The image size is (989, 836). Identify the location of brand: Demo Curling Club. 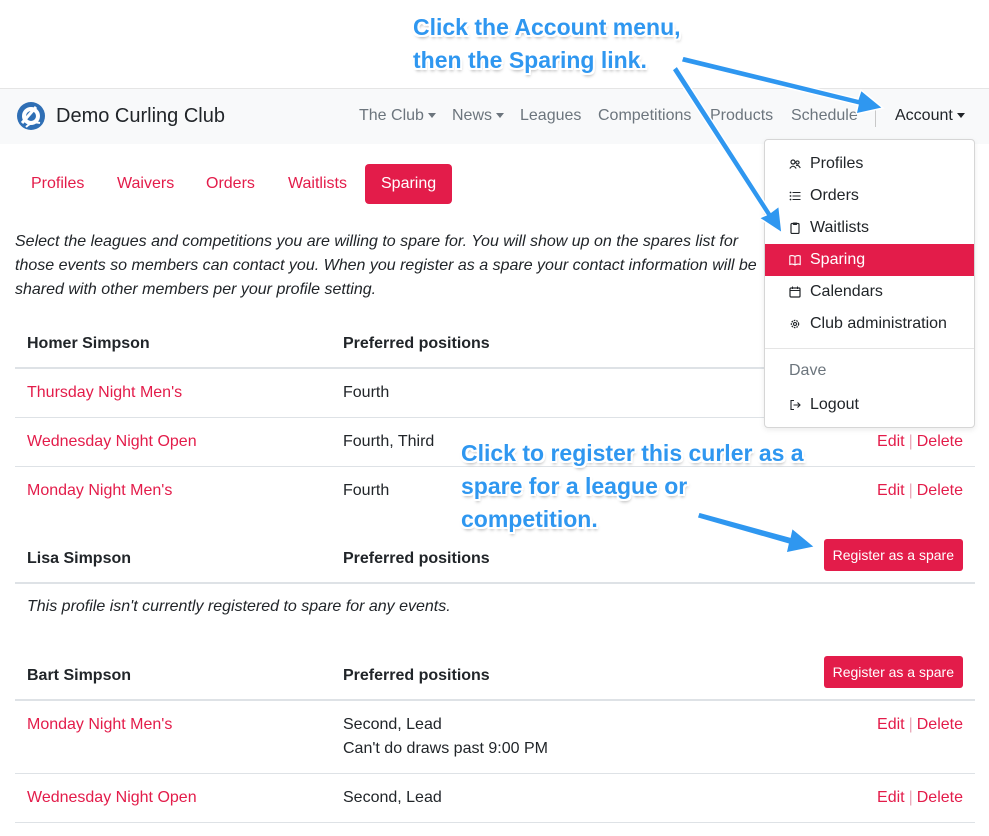
(120, 116).